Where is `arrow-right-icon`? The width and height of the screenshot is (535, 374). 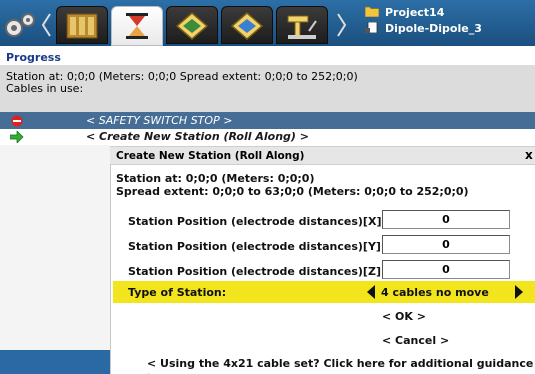
arrow-right-icon is located at coordinates (342, 25).